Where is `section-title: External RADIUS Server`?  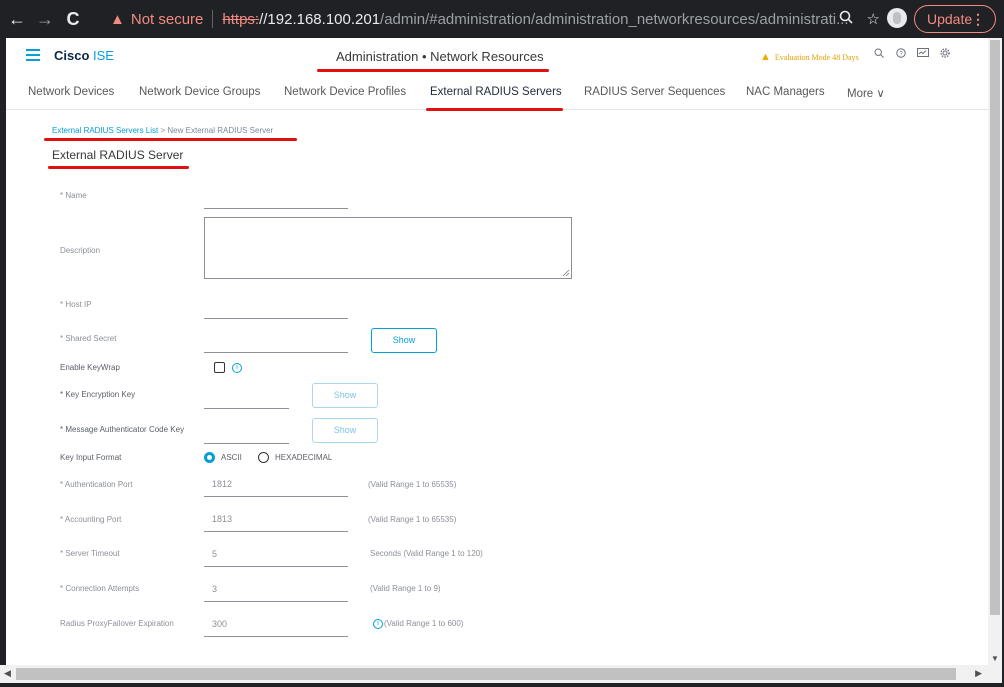
section-title: External RADIUS Server is located at coordinates (118, 155).